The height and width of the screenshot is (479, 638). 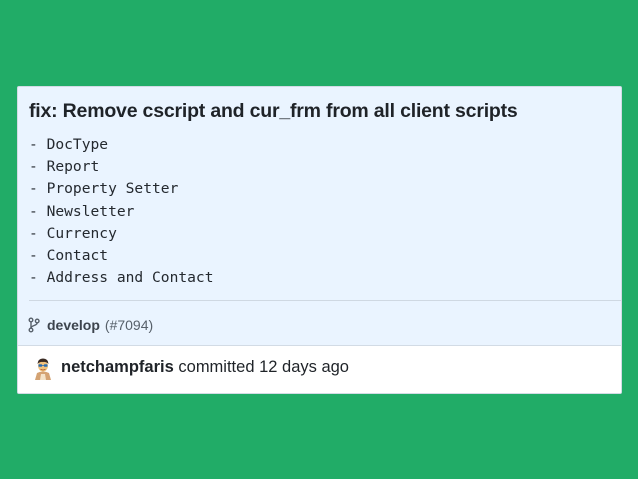 I want to click on pull-request-link: (#7094), so click(x=129, y=325).